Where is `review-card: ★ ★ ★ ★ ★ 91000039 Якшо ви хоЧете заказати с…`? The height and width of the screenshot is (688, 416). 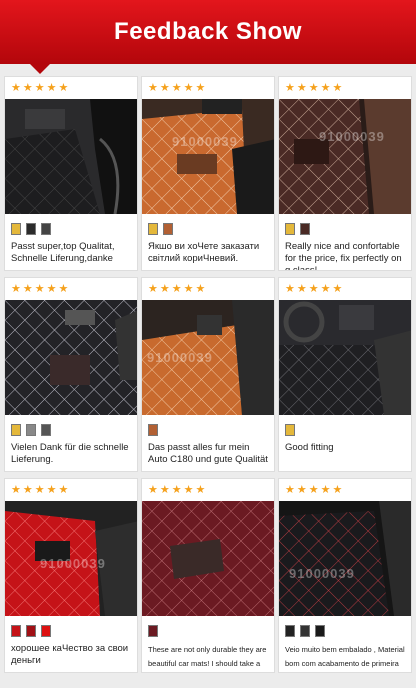 review-card: ★ ★ ★ ★ ★ 91000039 Якшо ви хоЧете заказати с… is located at coordinates (208, 173).